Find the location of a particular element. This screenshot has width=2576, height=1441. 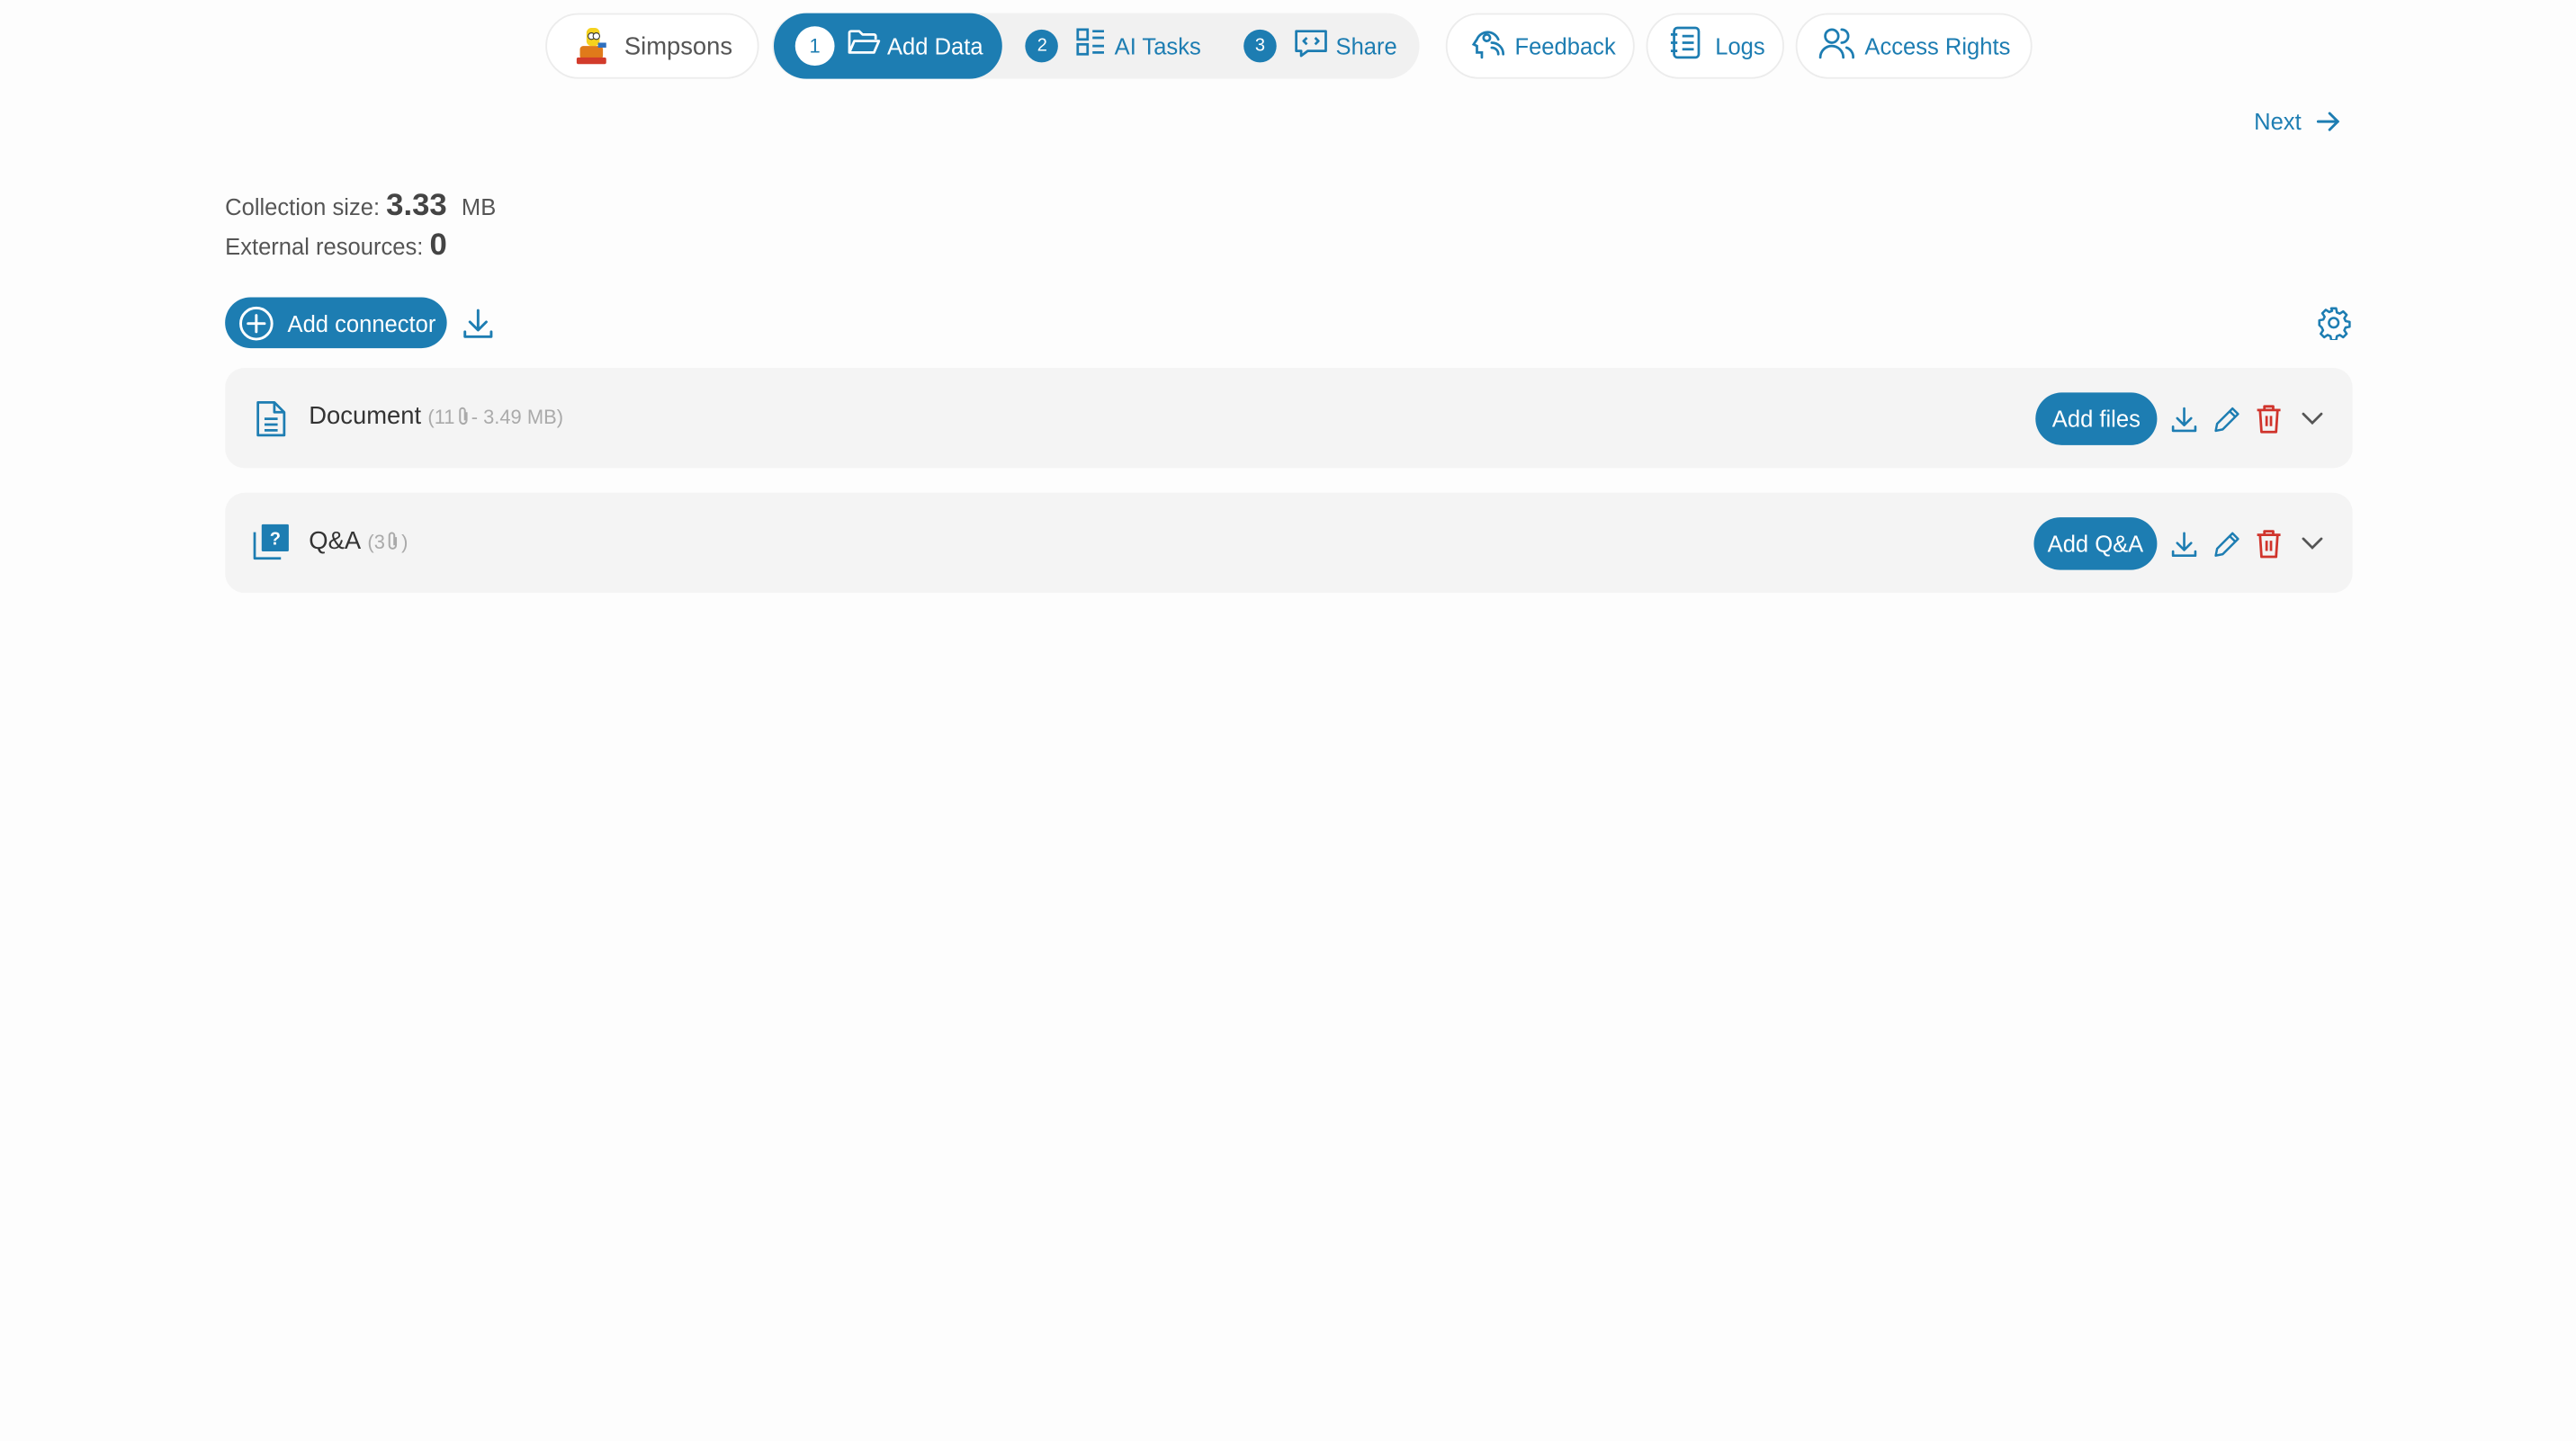

folder-open-icon is located at coordinates (865, 46).